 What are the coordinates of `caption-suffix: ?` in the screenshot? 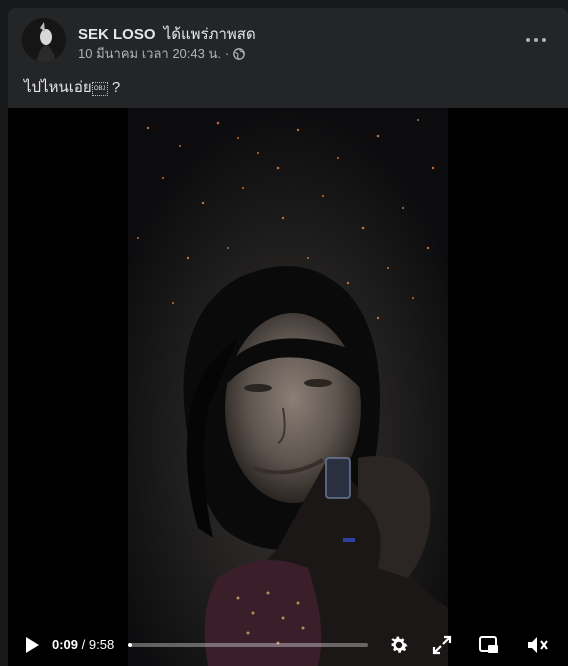 It's located at (114, 87).